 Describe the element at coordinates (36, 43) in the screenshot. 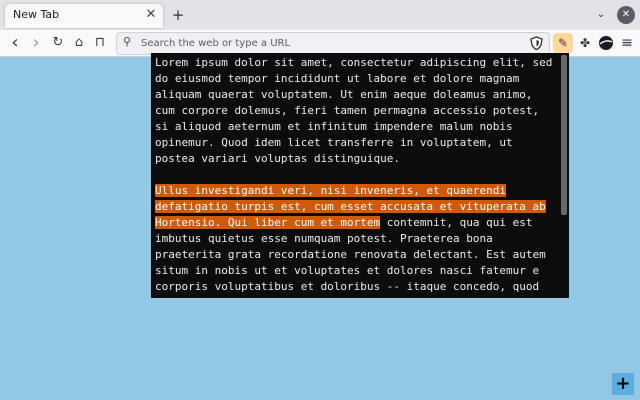

I see `forward-button: ›` at that location.